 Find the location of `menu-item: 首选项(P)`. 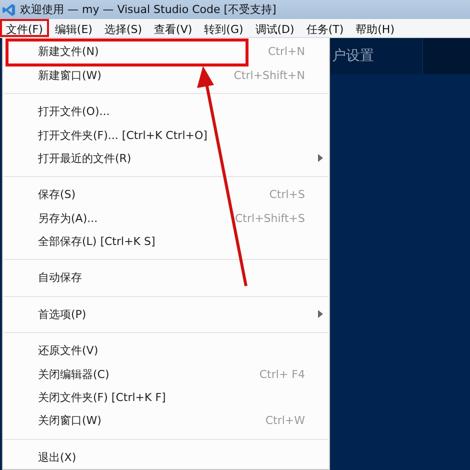

menu-item: 首选项(P) is located at coordinates (166, 314).